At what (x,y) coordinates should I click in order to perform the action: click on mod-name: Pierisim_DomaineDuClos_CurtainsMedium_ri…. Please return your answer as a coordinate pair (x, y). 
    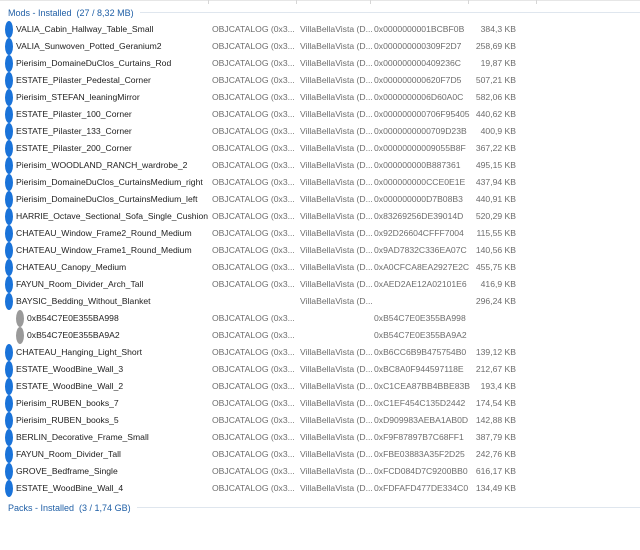
    Looking at the image, I should click on (109, 182).